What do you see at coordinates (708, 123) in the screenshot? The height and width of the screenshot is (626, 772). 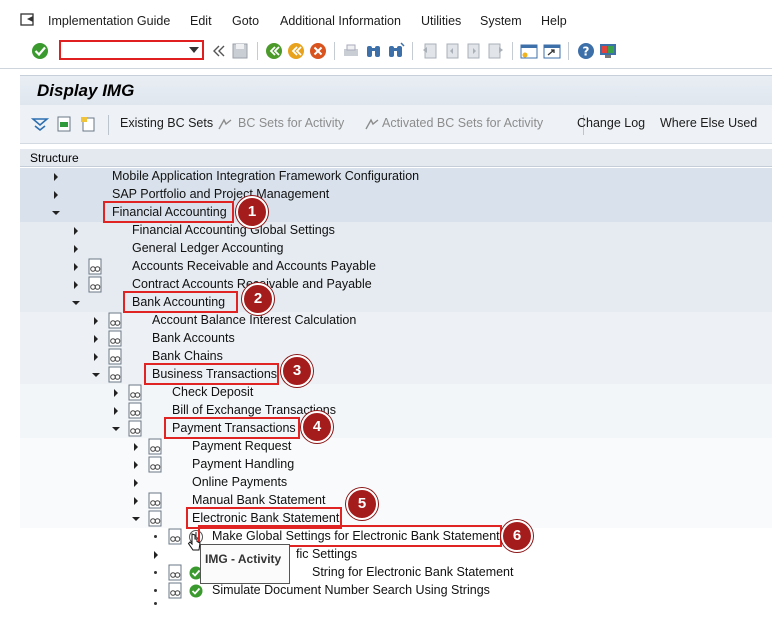 I see `where-else-used-button: Where Else Used` at bounding box center [708, 123].